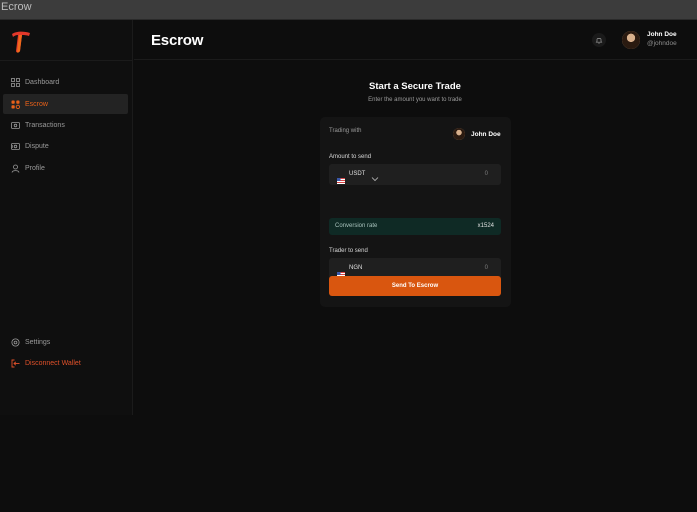 This screenshot has width=697, height=512. I want to click on notification-button, so click(599, 40).